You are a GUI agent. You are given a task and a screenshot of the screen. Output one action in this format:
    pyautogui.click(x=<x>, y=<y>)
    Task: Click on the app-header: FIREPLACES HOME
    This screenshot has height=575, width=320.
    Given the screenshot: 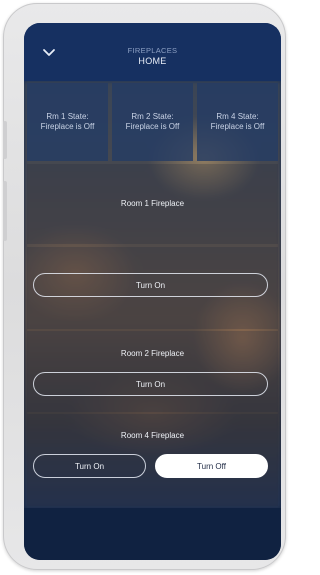 What is the action you would take?
    pyautogui.click(x=152, y=52)
    